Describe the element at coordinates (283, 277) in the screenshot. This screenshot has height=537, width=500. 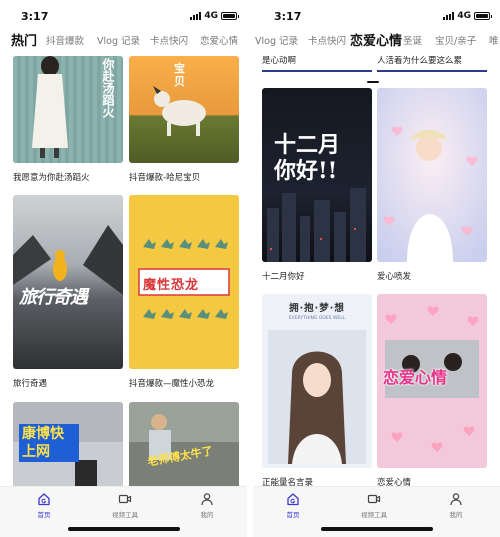
I see `card-title: 十二月你好` at that location.